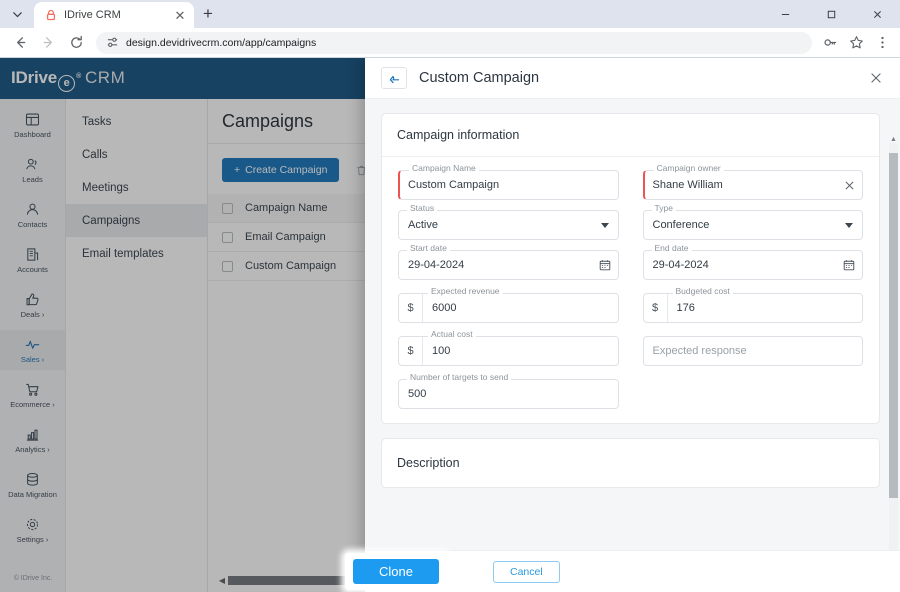 Image resolution: width=900 pixels, height=592 pixels. I want to click on expected-response-placeholder: Expected response, so click(699, 351).